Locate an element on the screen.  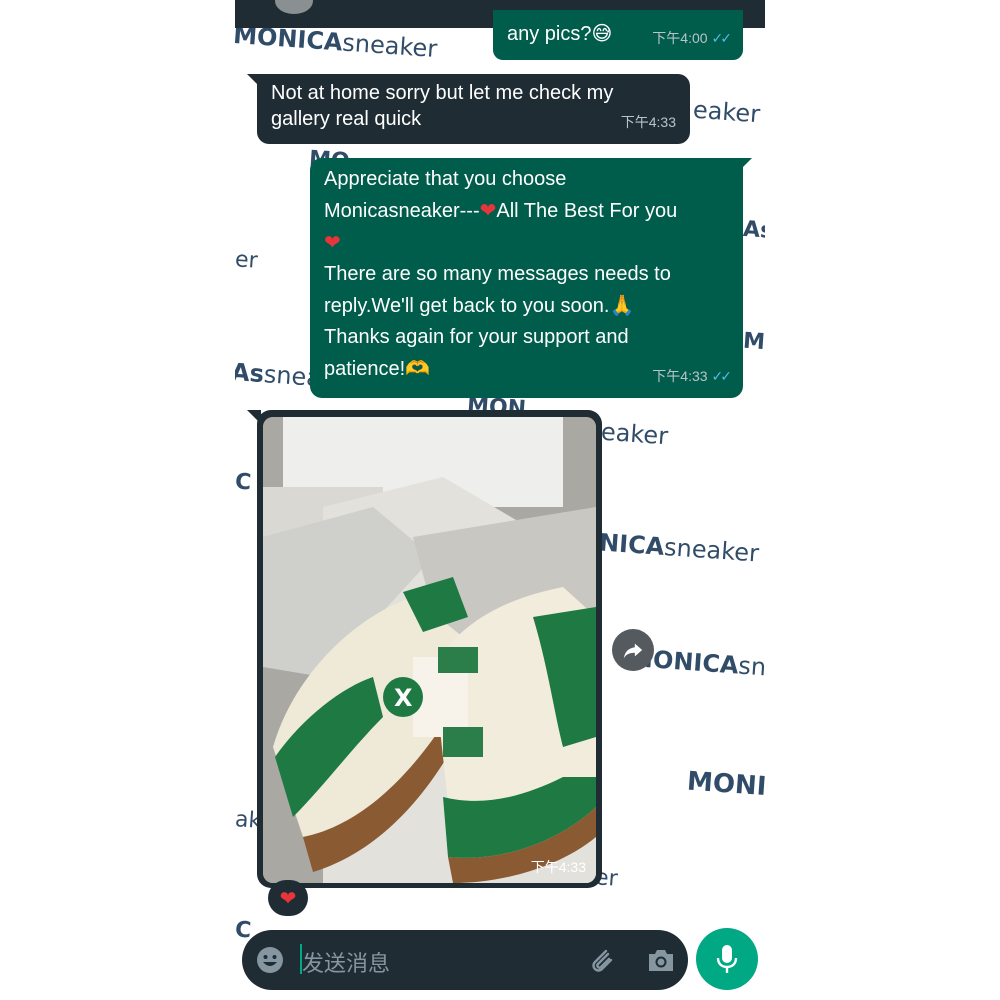
watermark: NICAsneaker is located at coordinates (679, 548).